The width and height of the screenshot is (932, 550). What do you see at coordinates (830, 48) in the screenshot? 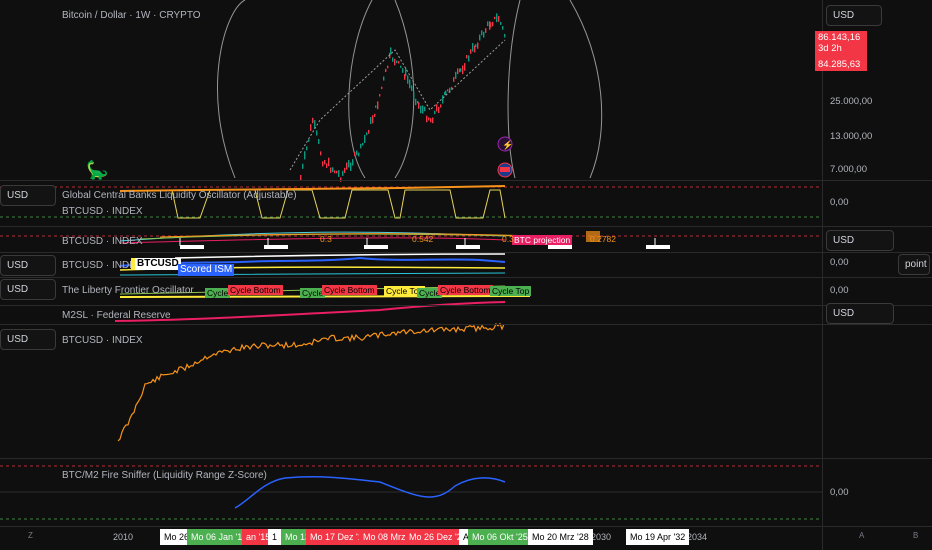
I see `bar-countdown: 3d 2h` at bounding box center [830, 48].